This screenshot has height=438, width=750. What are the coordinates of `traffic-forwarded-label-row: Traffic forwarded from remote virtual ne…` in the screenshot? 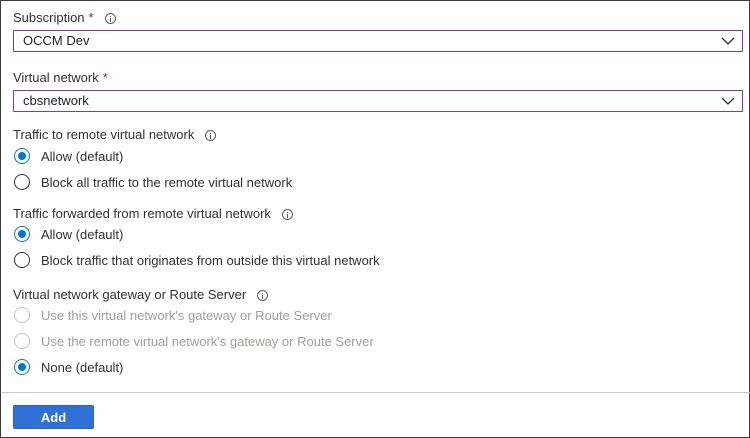 It's located at (153, 214).